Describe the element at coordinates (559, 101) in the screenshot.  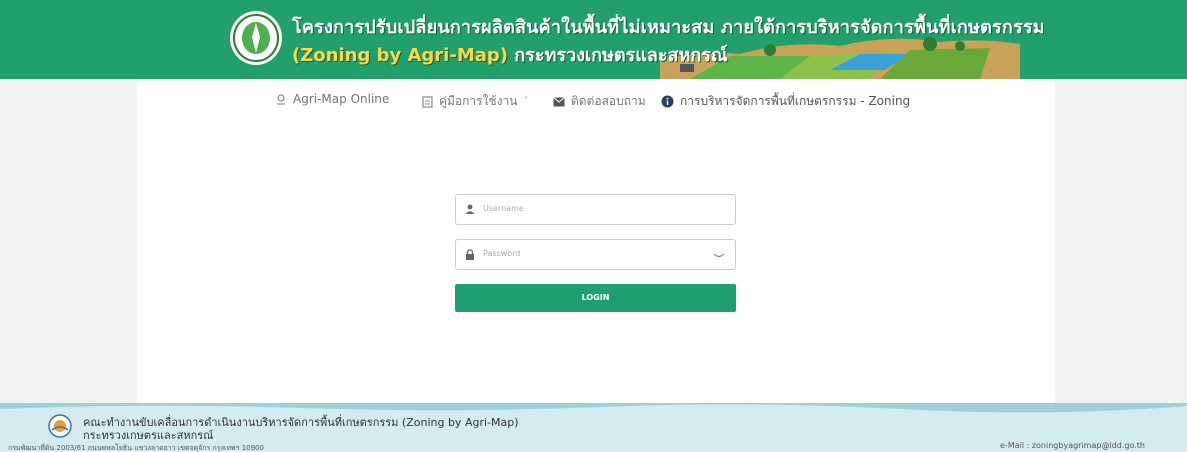
I see `envelope-icon` at that location.